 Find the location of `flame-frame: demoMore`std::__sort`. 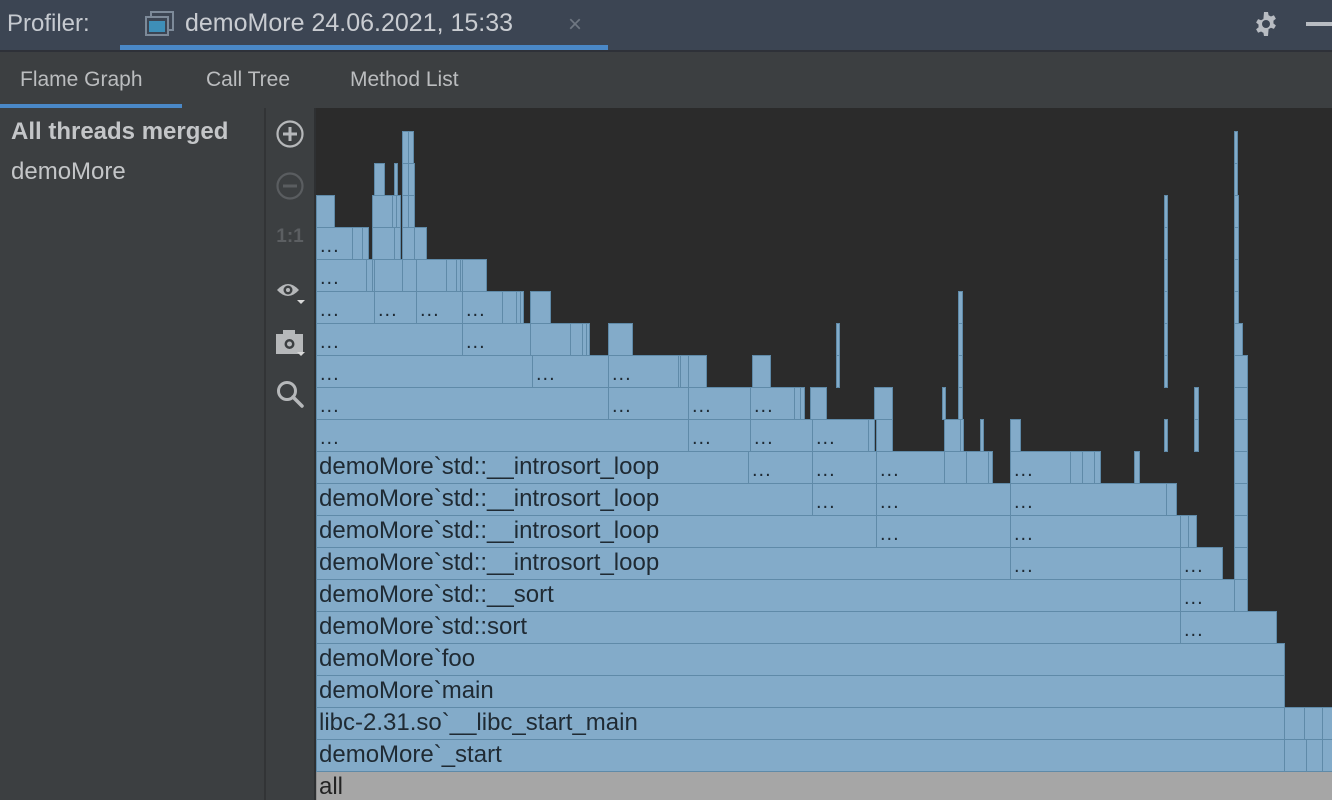

flame-frame: demoMore`std::__sort is located at coordinates (748, 595).